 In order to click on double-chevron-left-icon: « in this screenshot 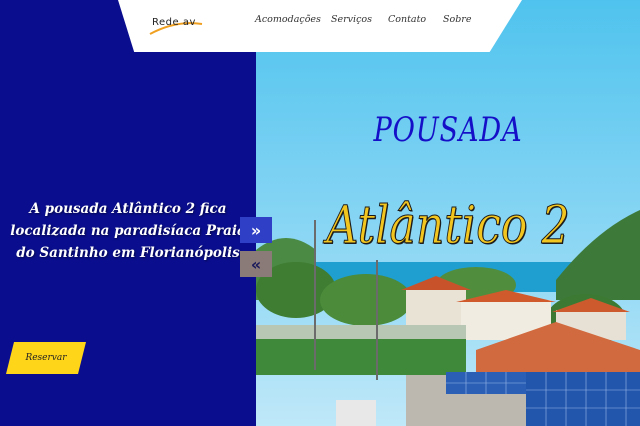, I will do `click(256, 264)`.